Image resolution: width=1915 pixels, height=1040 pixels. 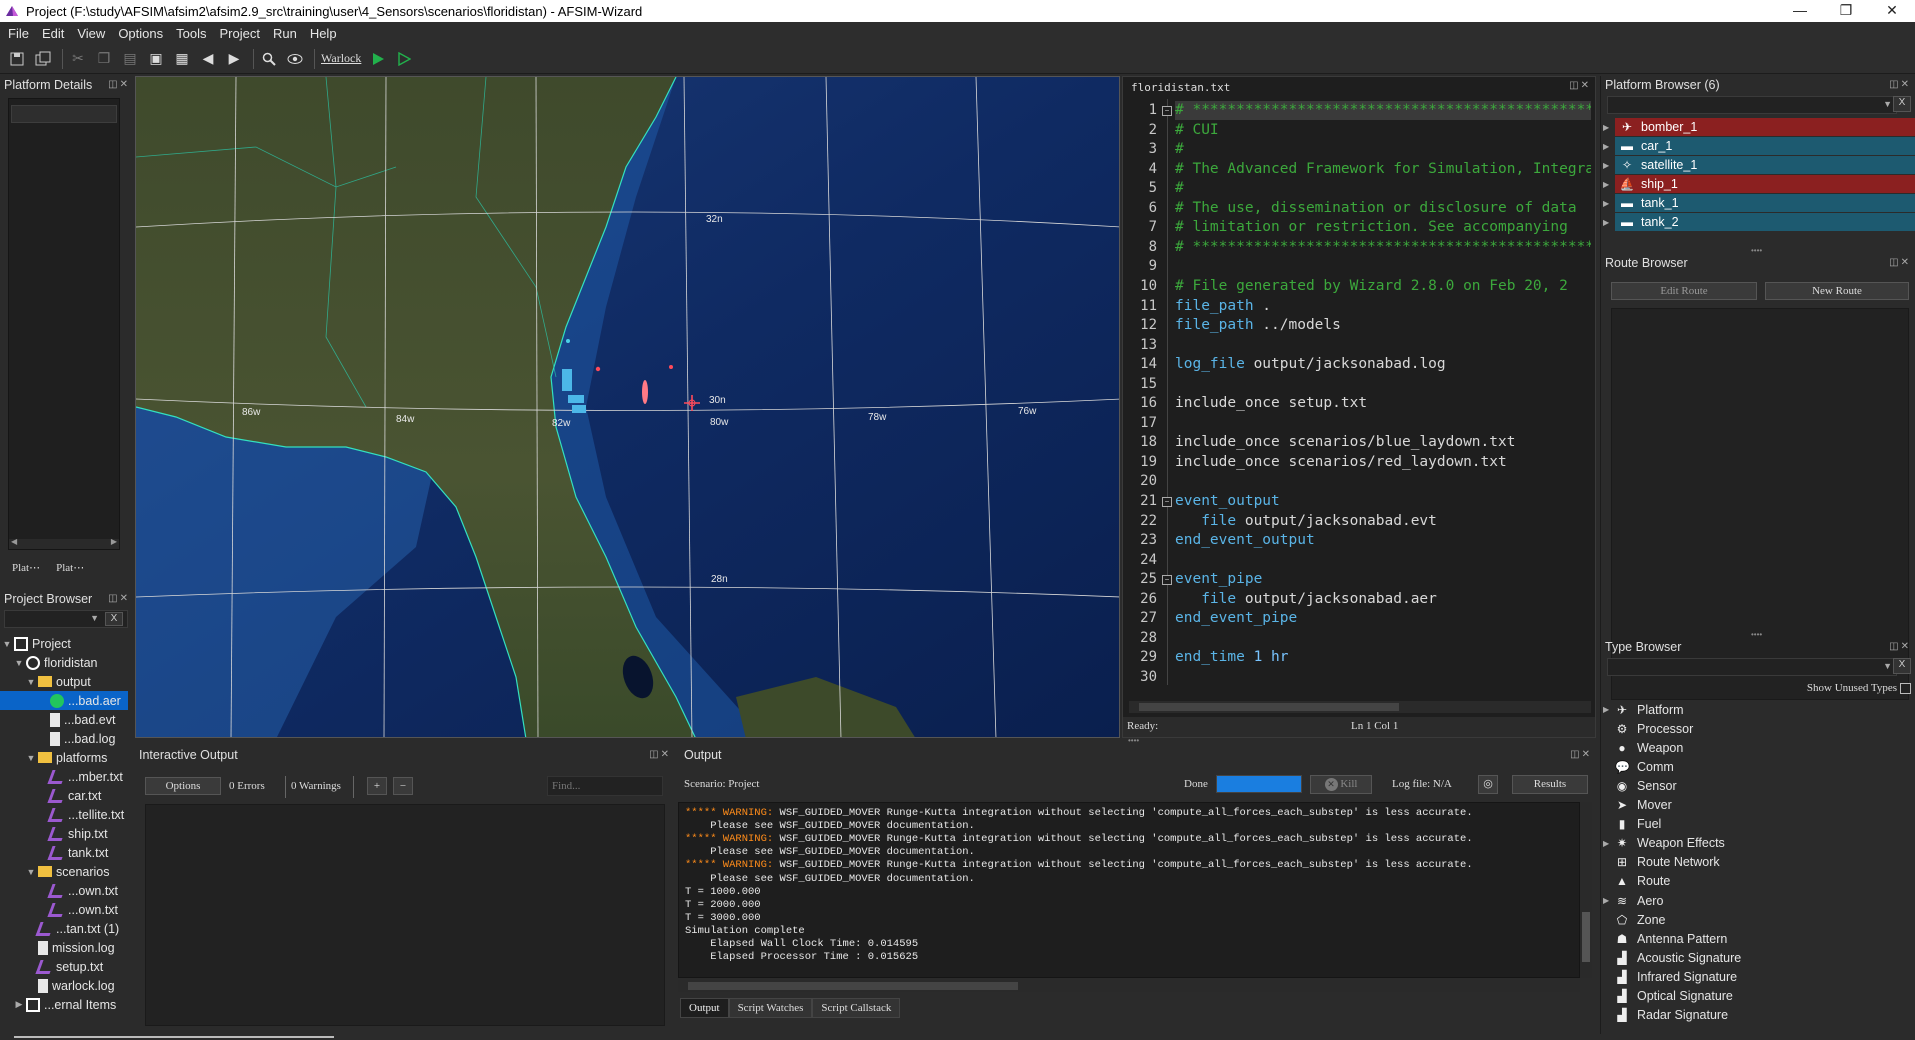 I want to click on tank-2-marker, so click(x=576, y=399).